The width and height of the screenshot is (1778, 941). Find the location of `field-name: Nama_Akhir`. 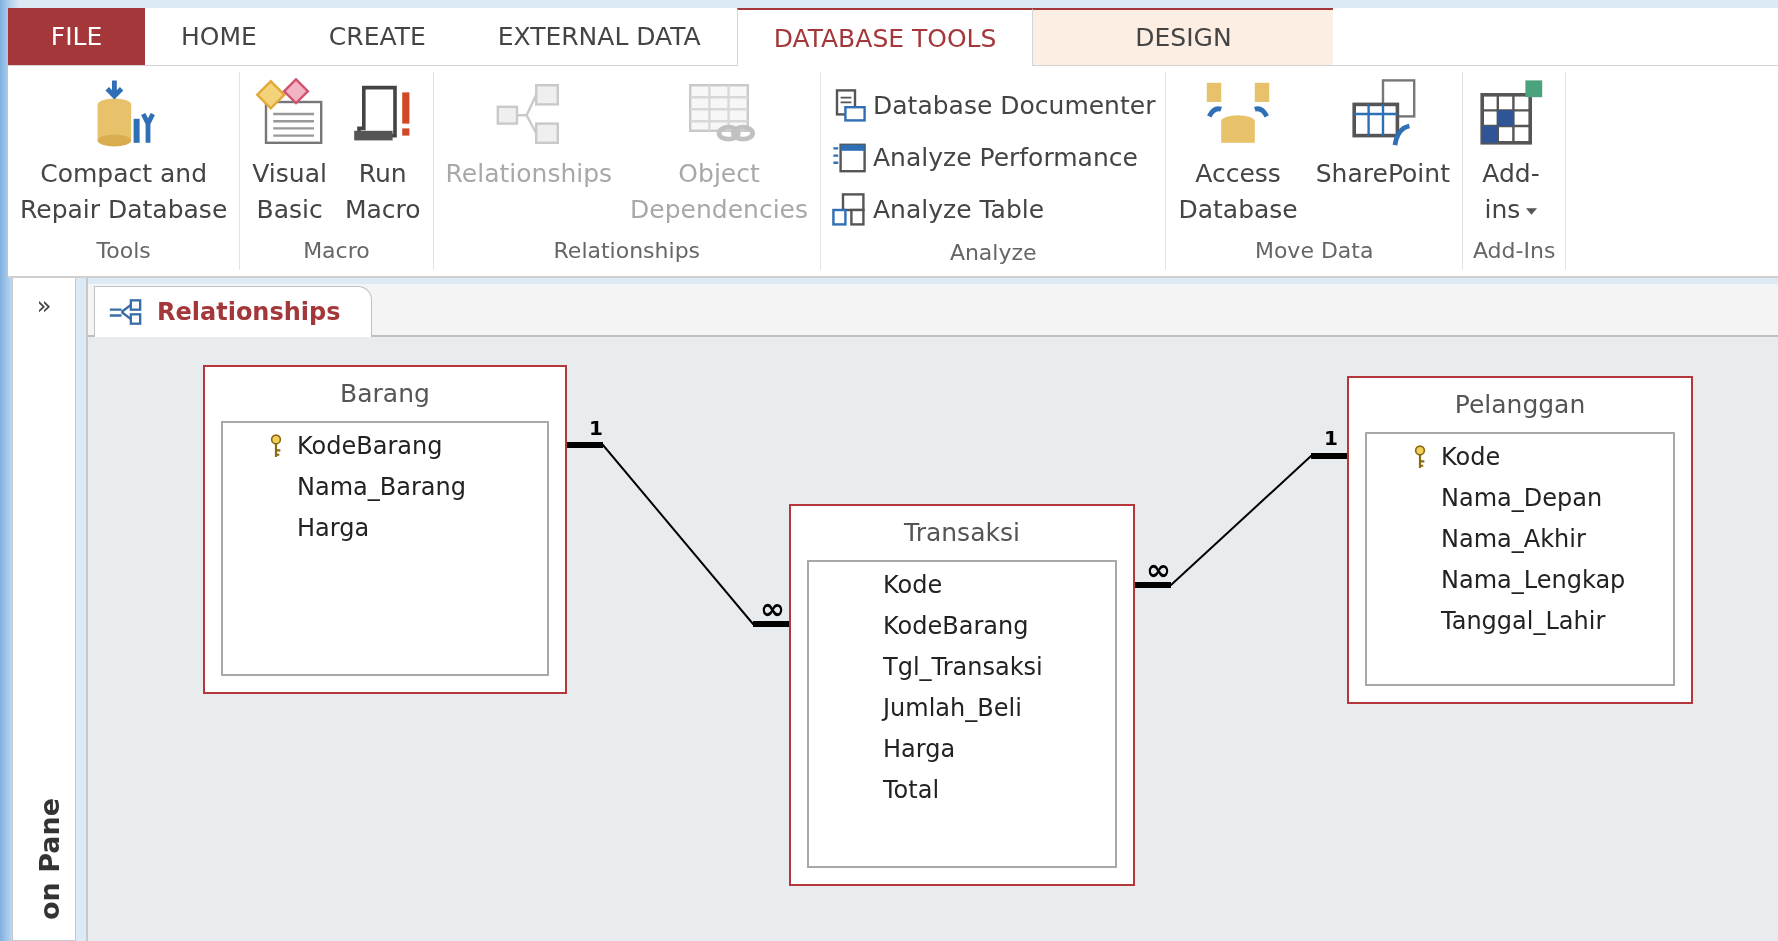

field-name: Nama_Akhir is located at coordinates (1513, 538).